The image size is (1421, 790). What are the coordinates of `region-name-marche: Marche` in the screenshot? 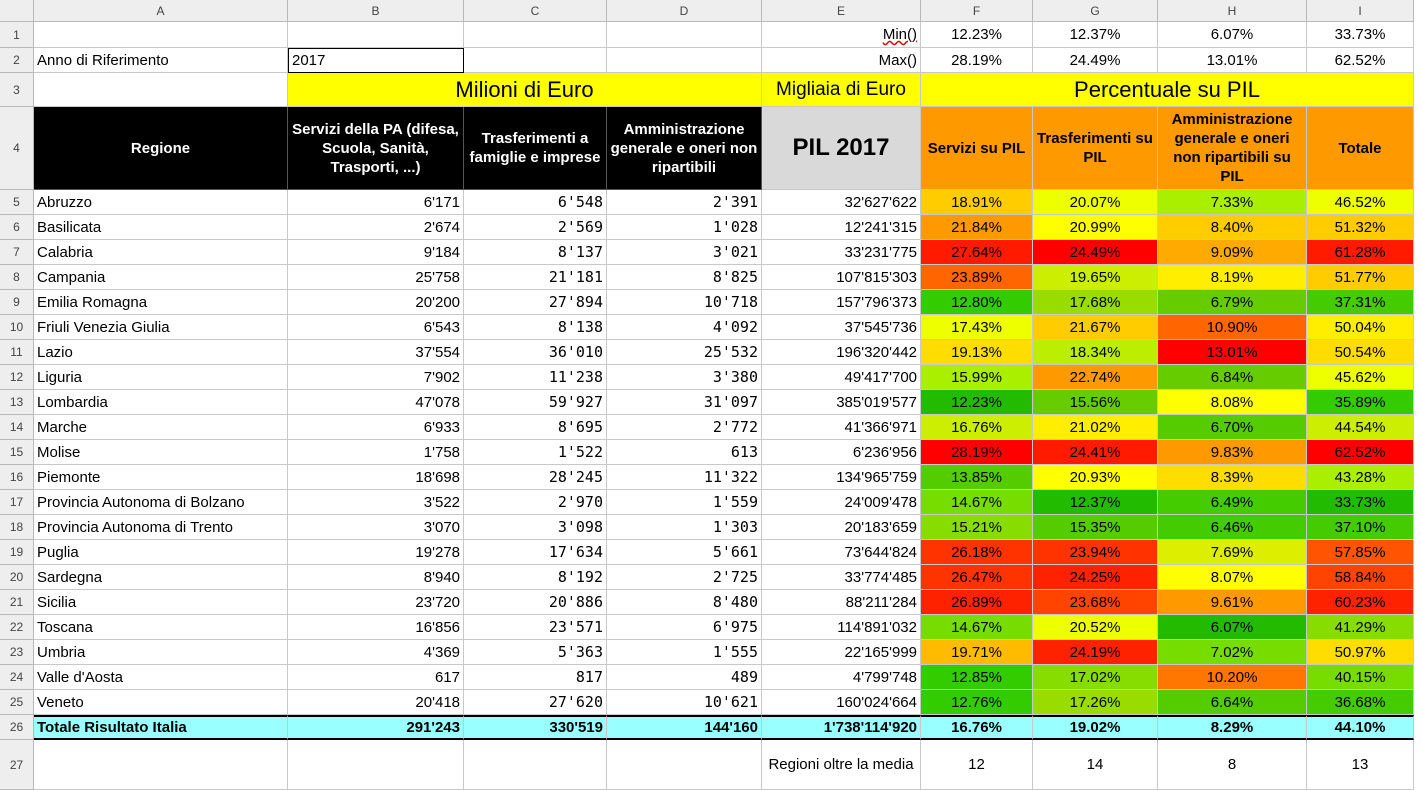 It's located at (161, 427).